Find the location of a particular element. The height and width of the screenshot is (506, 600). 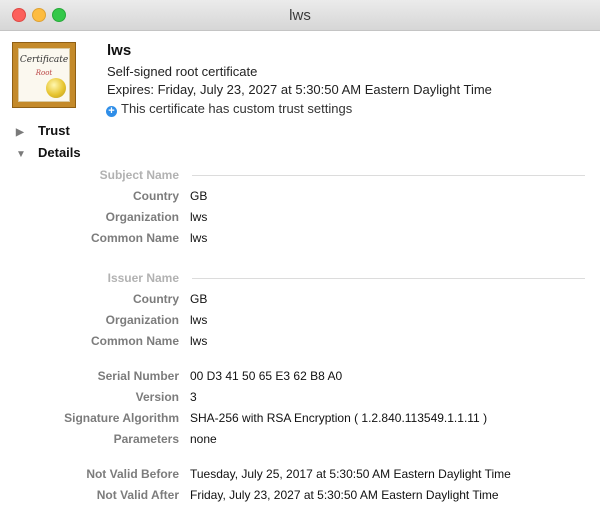

detail-label: Not Valid Before is located at coordinates (132, 474).